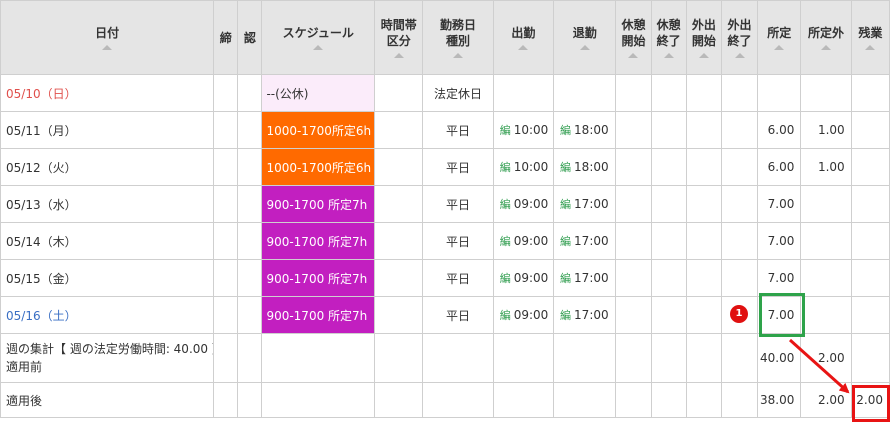 This screenshot has height=422, width=890. Describe the element at coordinates (703, 37) in the screenshot. I see `col-header-out-start: 外出 開始` at that location.